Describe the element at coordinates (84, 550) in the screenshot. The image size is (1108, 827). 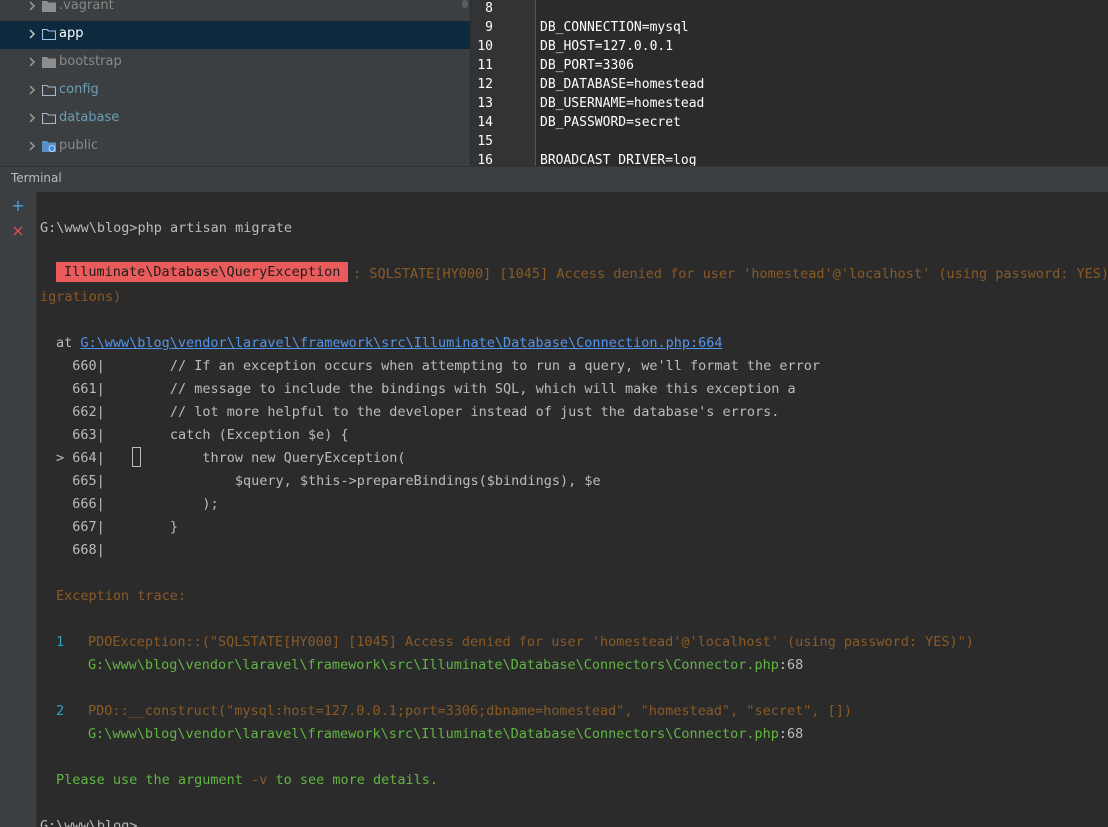
I see `snippet-line-number: 668` at that location.